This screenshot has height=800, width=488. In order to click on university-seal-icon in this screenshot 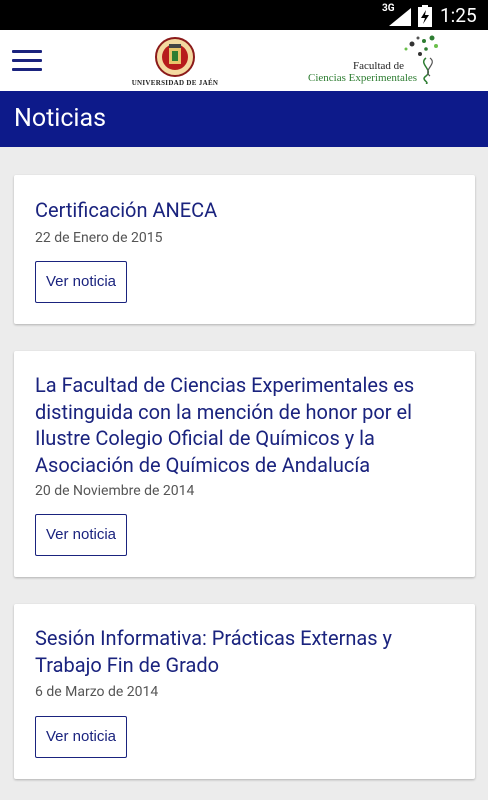, I will do `click(175, 57)`.